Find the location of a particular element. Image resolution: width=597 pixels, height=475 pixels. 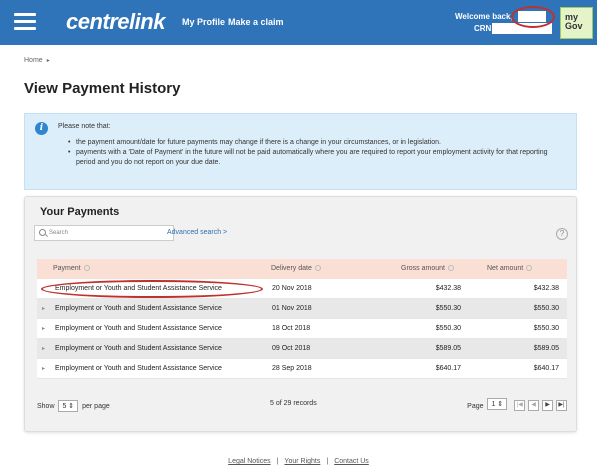

page-label: Page is located at coordinates (475, 406).